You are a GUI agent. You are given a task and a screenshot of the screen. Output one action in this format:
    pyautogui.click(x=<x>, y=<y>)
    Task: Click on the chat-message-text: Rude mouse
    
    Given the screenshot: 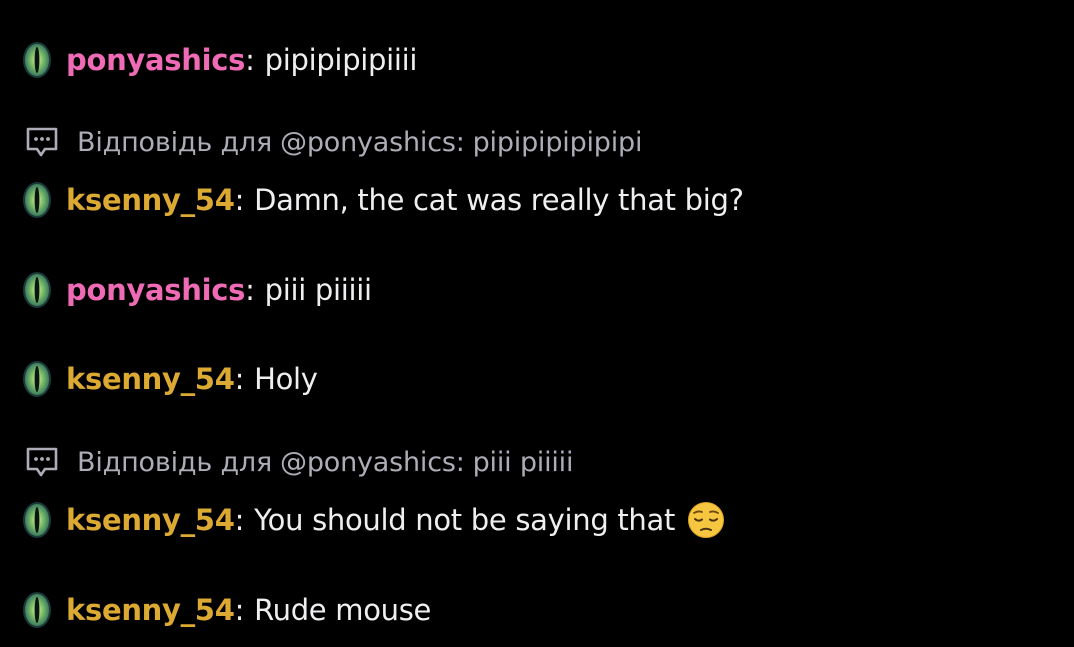 What is the action you would take?
    pyautogui.click(x=343, y=610)
    